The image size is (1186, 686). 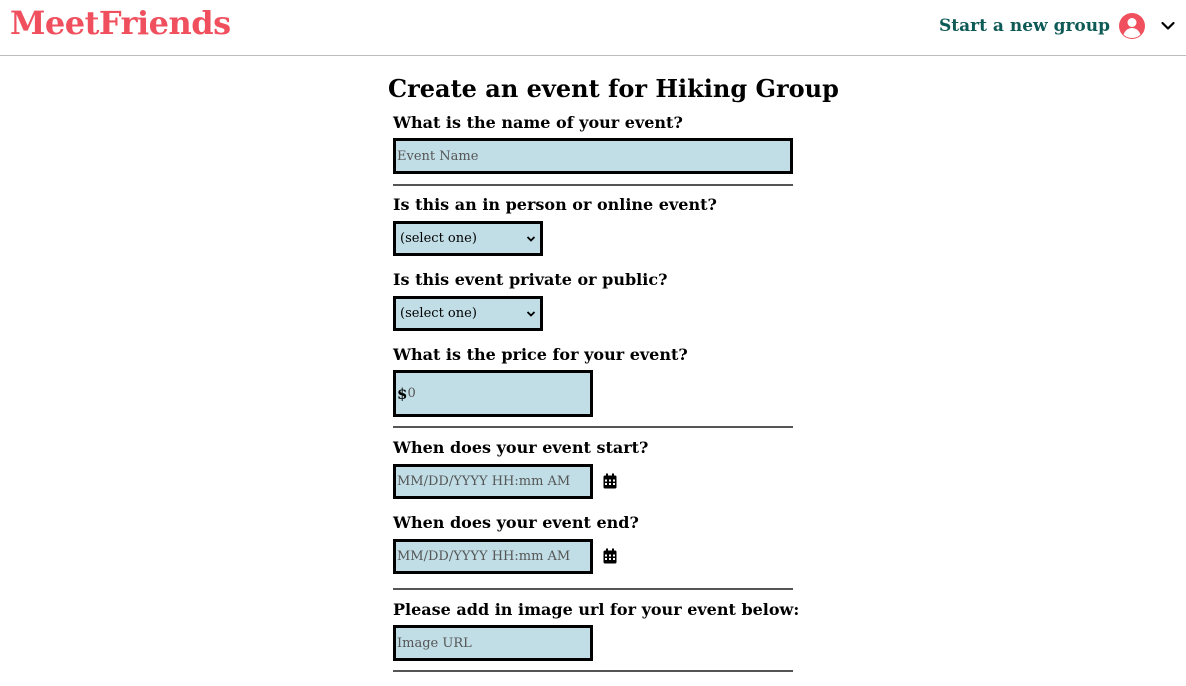 I want to click on event-price-label: What is the price for your event?, so click(x=540, y=354).